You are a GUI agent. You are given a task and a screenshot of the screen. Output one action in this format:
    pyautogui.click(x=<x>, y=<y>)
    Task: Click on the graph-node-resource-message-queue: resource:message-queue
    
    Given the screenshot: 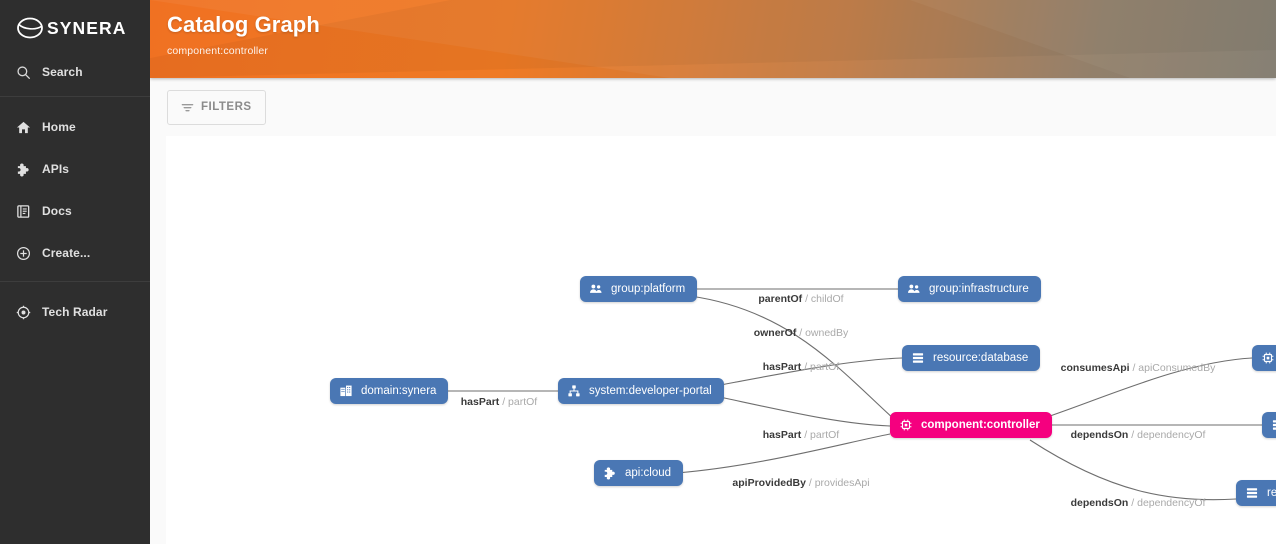 What is the action you would take?
    pyautogui.click(x=1256, y=493)
    